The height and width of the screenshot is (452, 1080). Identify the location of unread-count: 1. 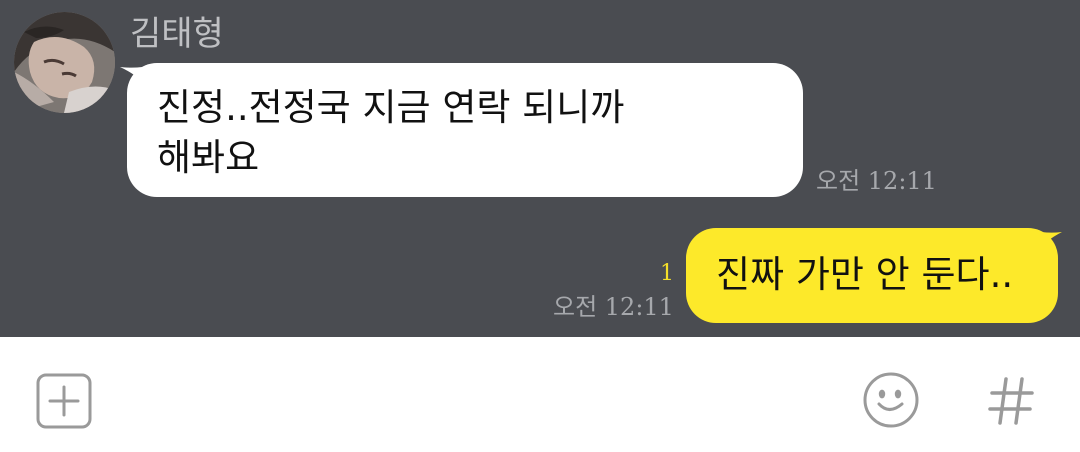
(667, 273).